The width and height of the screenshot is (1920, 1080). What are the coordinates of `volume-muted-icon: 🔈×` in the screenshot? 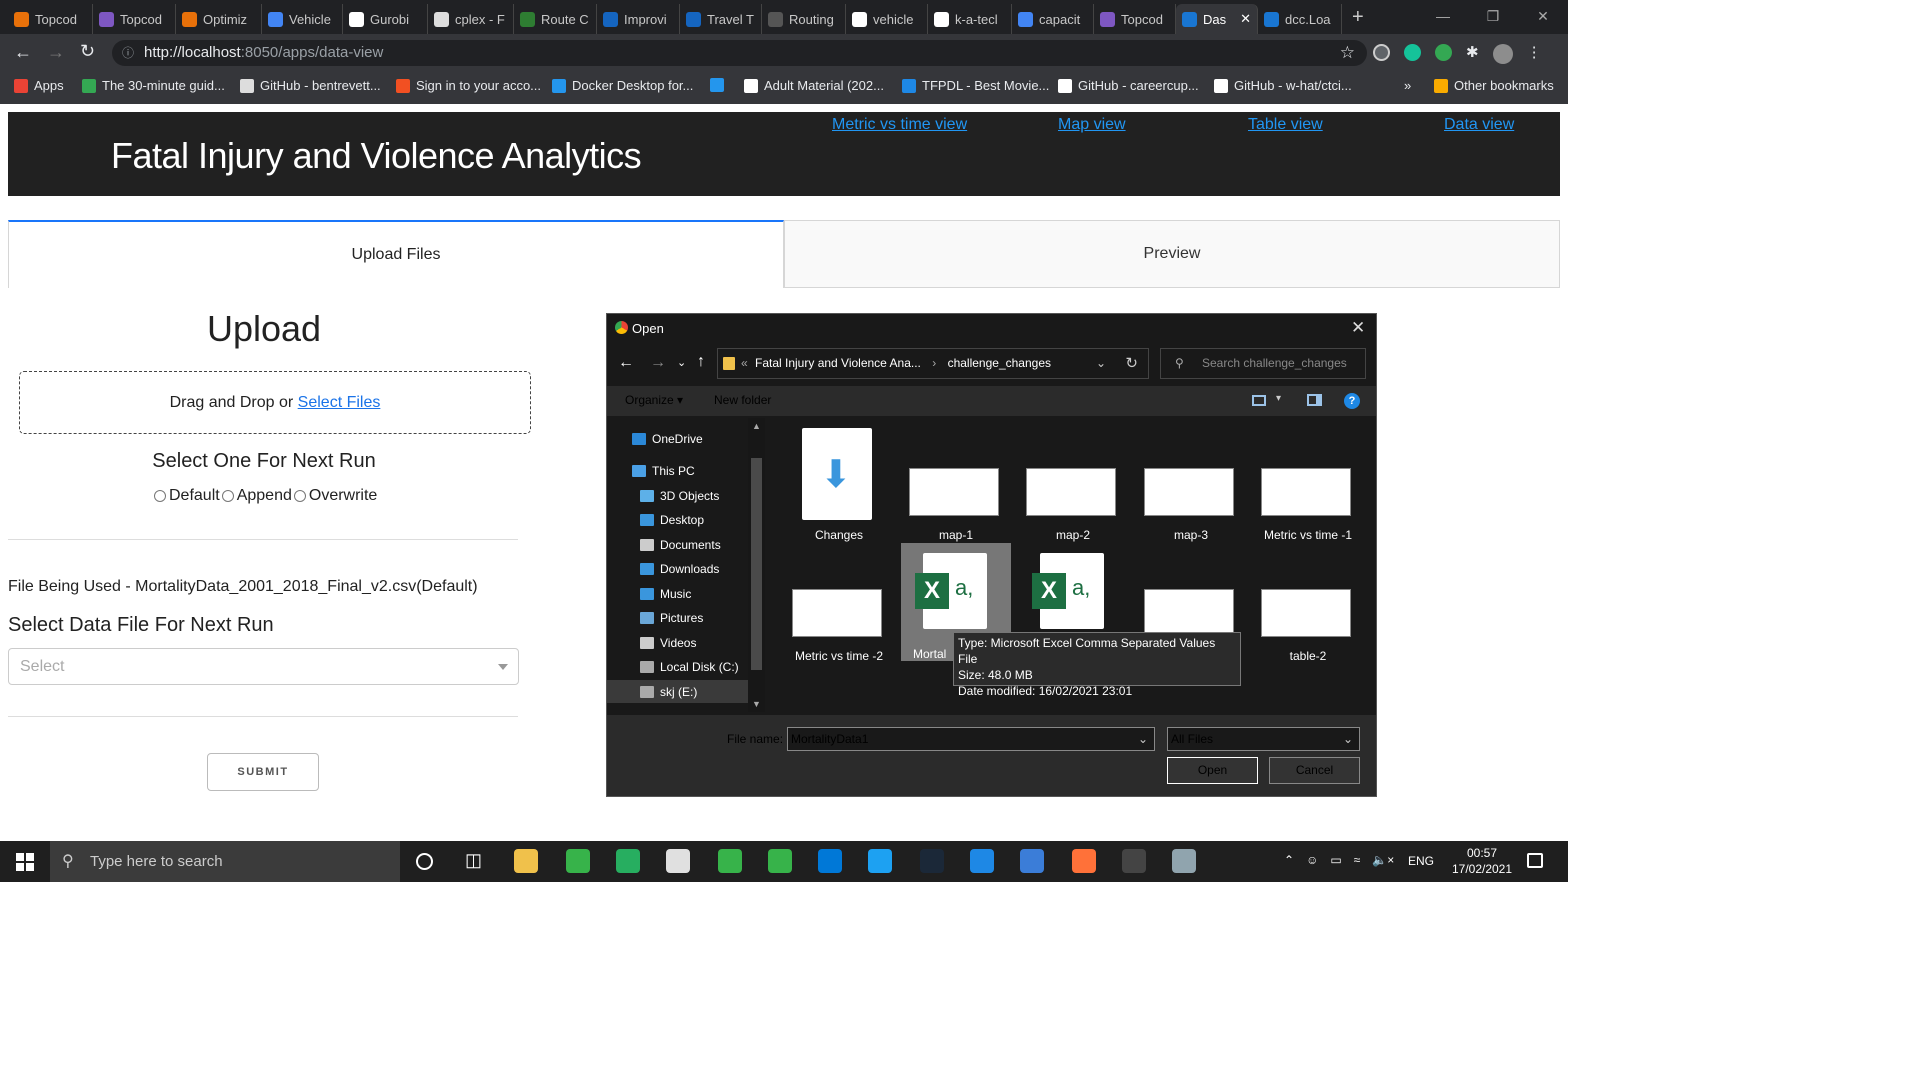 It's located at (1383, 860).